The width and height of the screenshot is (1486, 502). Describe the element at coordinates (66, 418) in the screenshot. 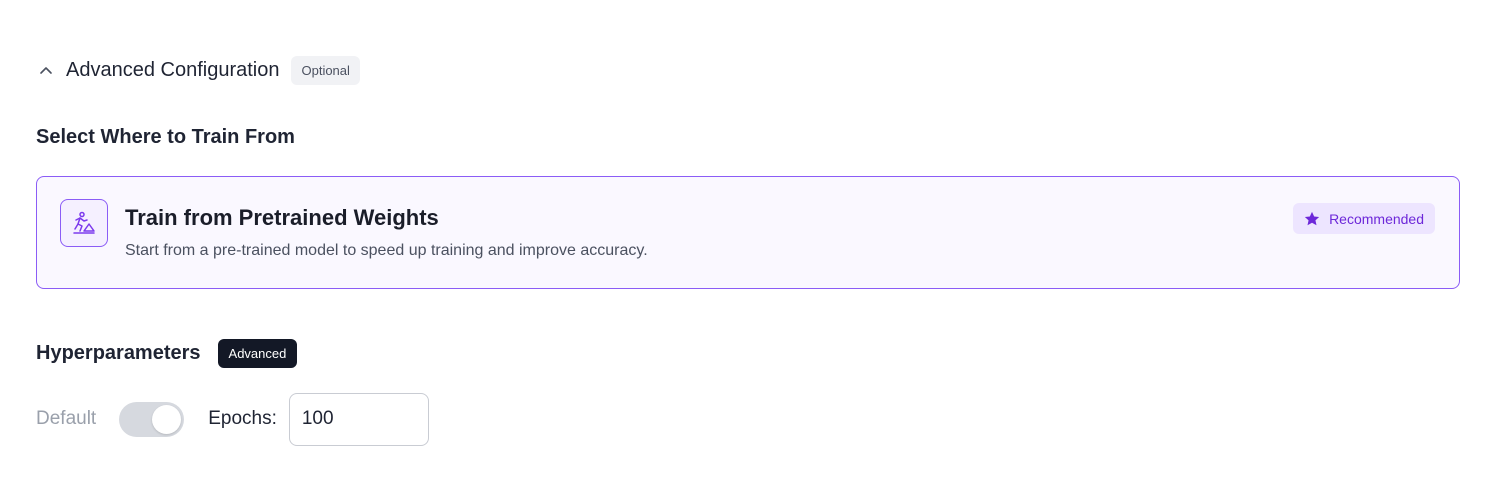

I see `default-label: Default` at that location.